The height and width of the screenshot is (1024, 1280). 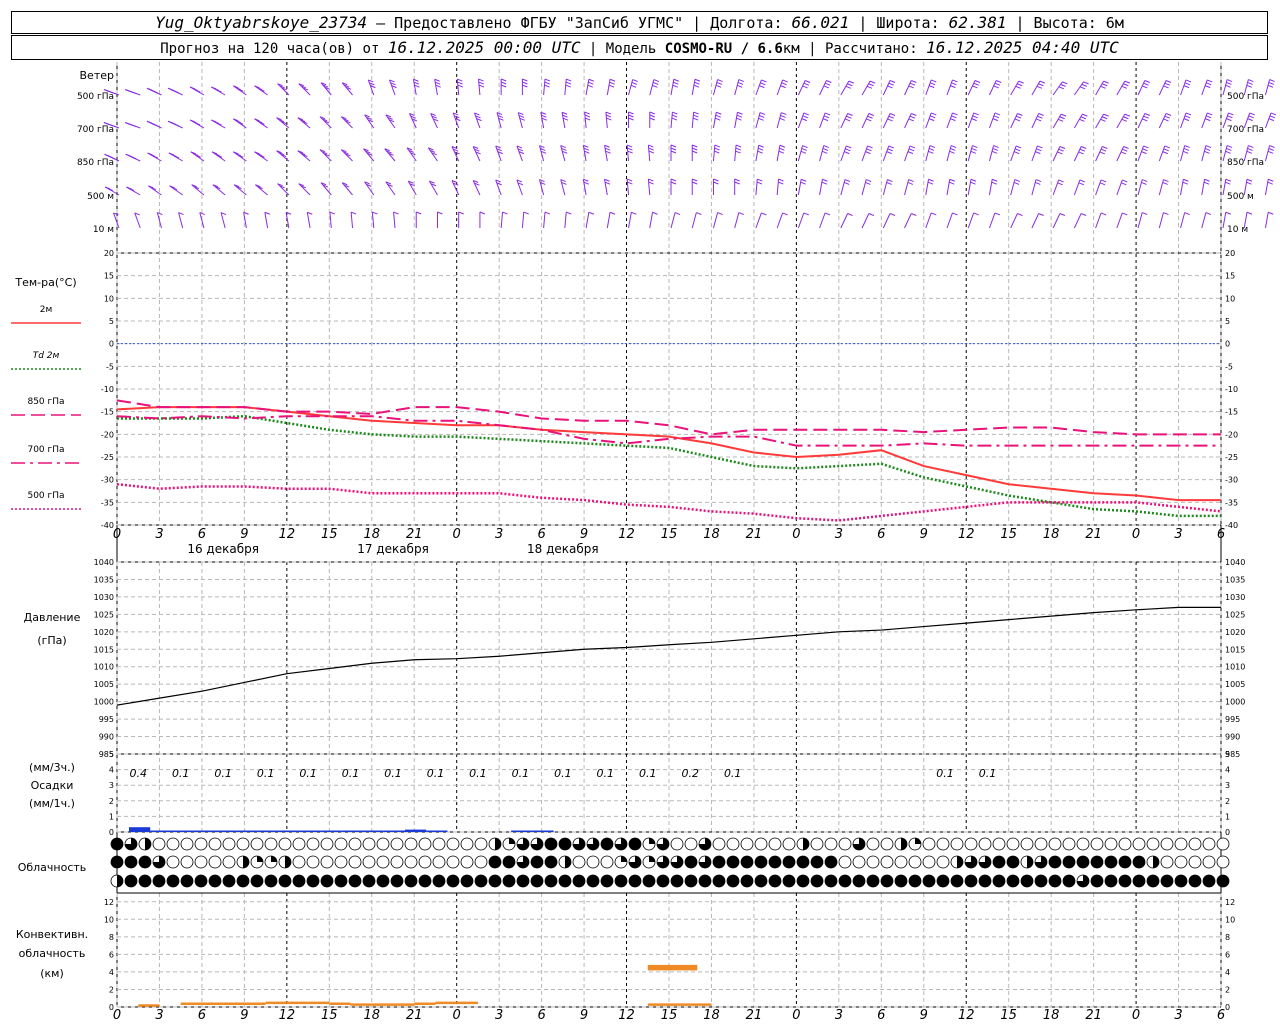 I want to click on hour-tick-label: 18, so click(x=371, y=534).